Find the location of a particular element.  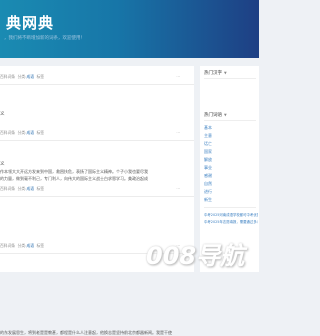

hot-chars-title: 热门汉字 ▼ is located at coordinates (215, 73).